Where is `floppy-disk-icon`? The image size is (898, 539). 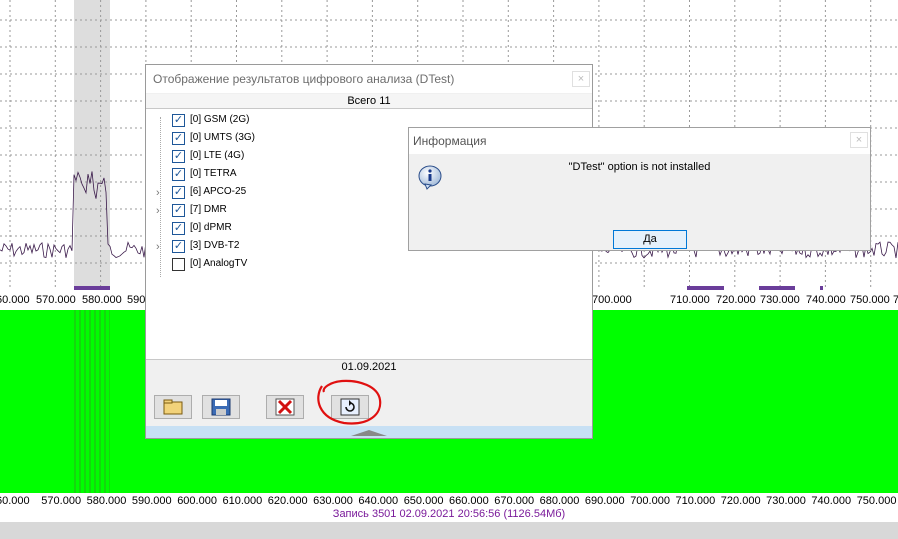
floppy-disk-icon is located at coordinates (221, 407).